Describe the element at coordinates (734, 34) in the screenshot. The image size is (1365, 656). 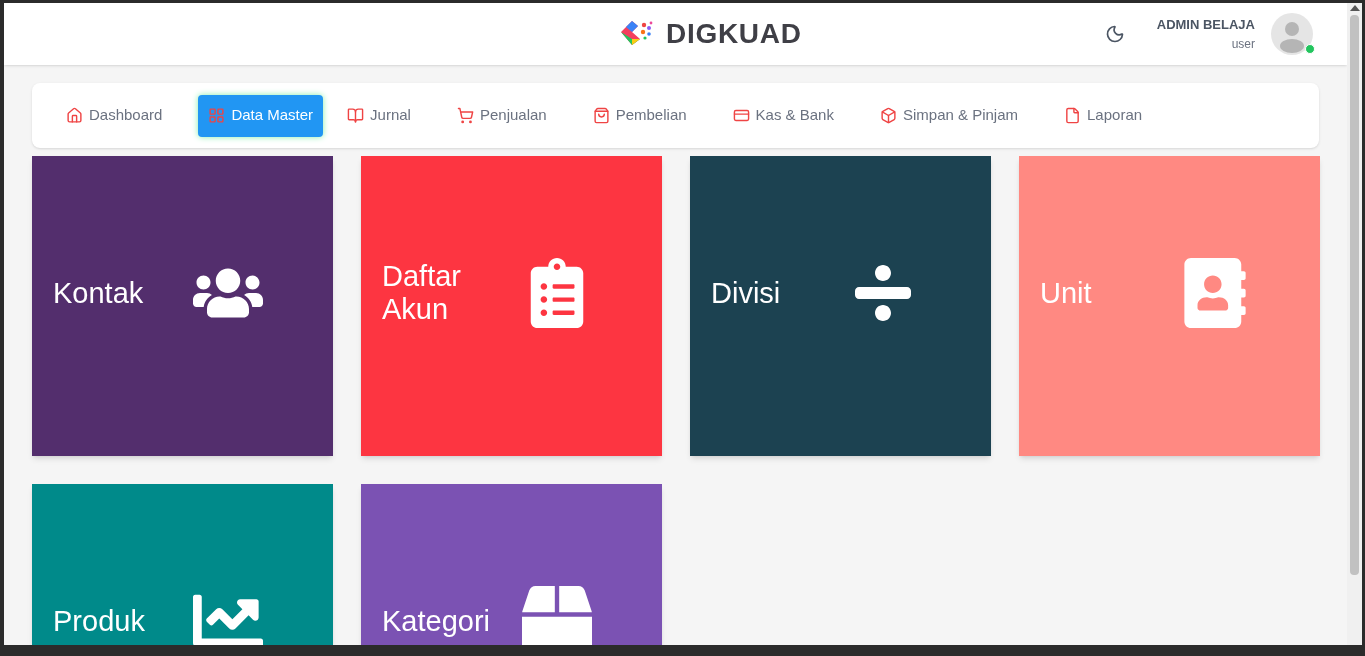
I see `brand-title: DIGKUAD` at that location.